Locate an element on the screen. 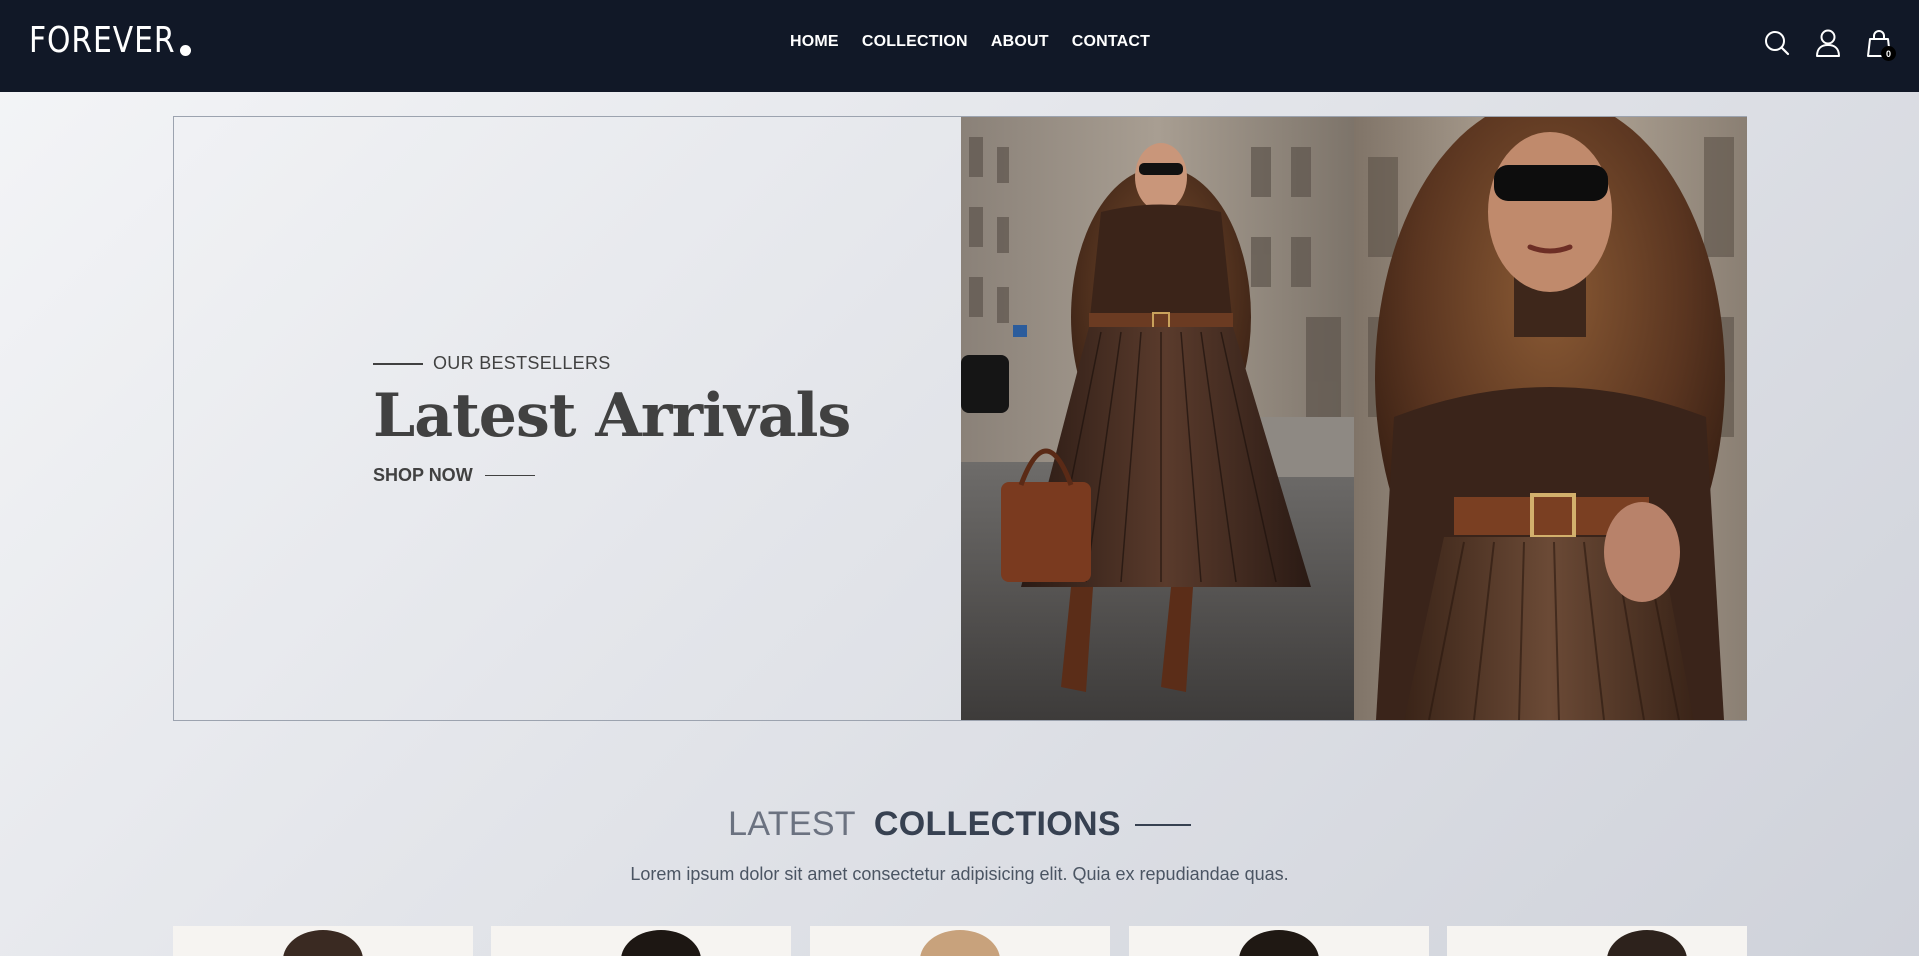 The height and width of the screenshot is (956, 1919). latest-collections-heading: LATEST COLLECTIONS is located at coordinates (959, 824).